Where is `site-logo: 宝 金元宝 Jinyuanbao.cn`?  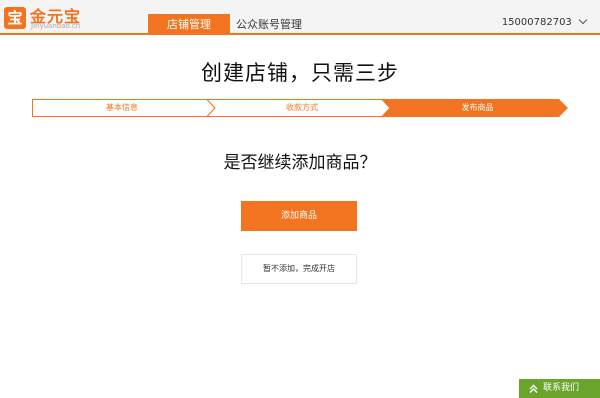
site-logo: 宝 金元宝 Jinyuanbao.cn is located at coordinates (44, 18).